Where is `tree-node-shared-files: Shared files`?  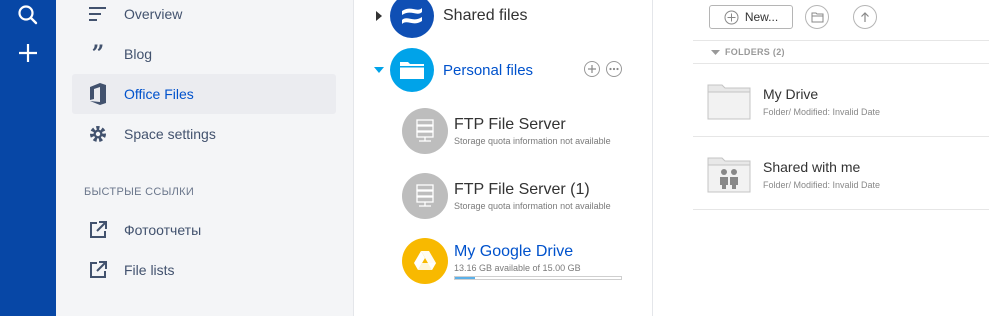 tree-node-shared-files: Shared files is located at coordinates (451, 19).